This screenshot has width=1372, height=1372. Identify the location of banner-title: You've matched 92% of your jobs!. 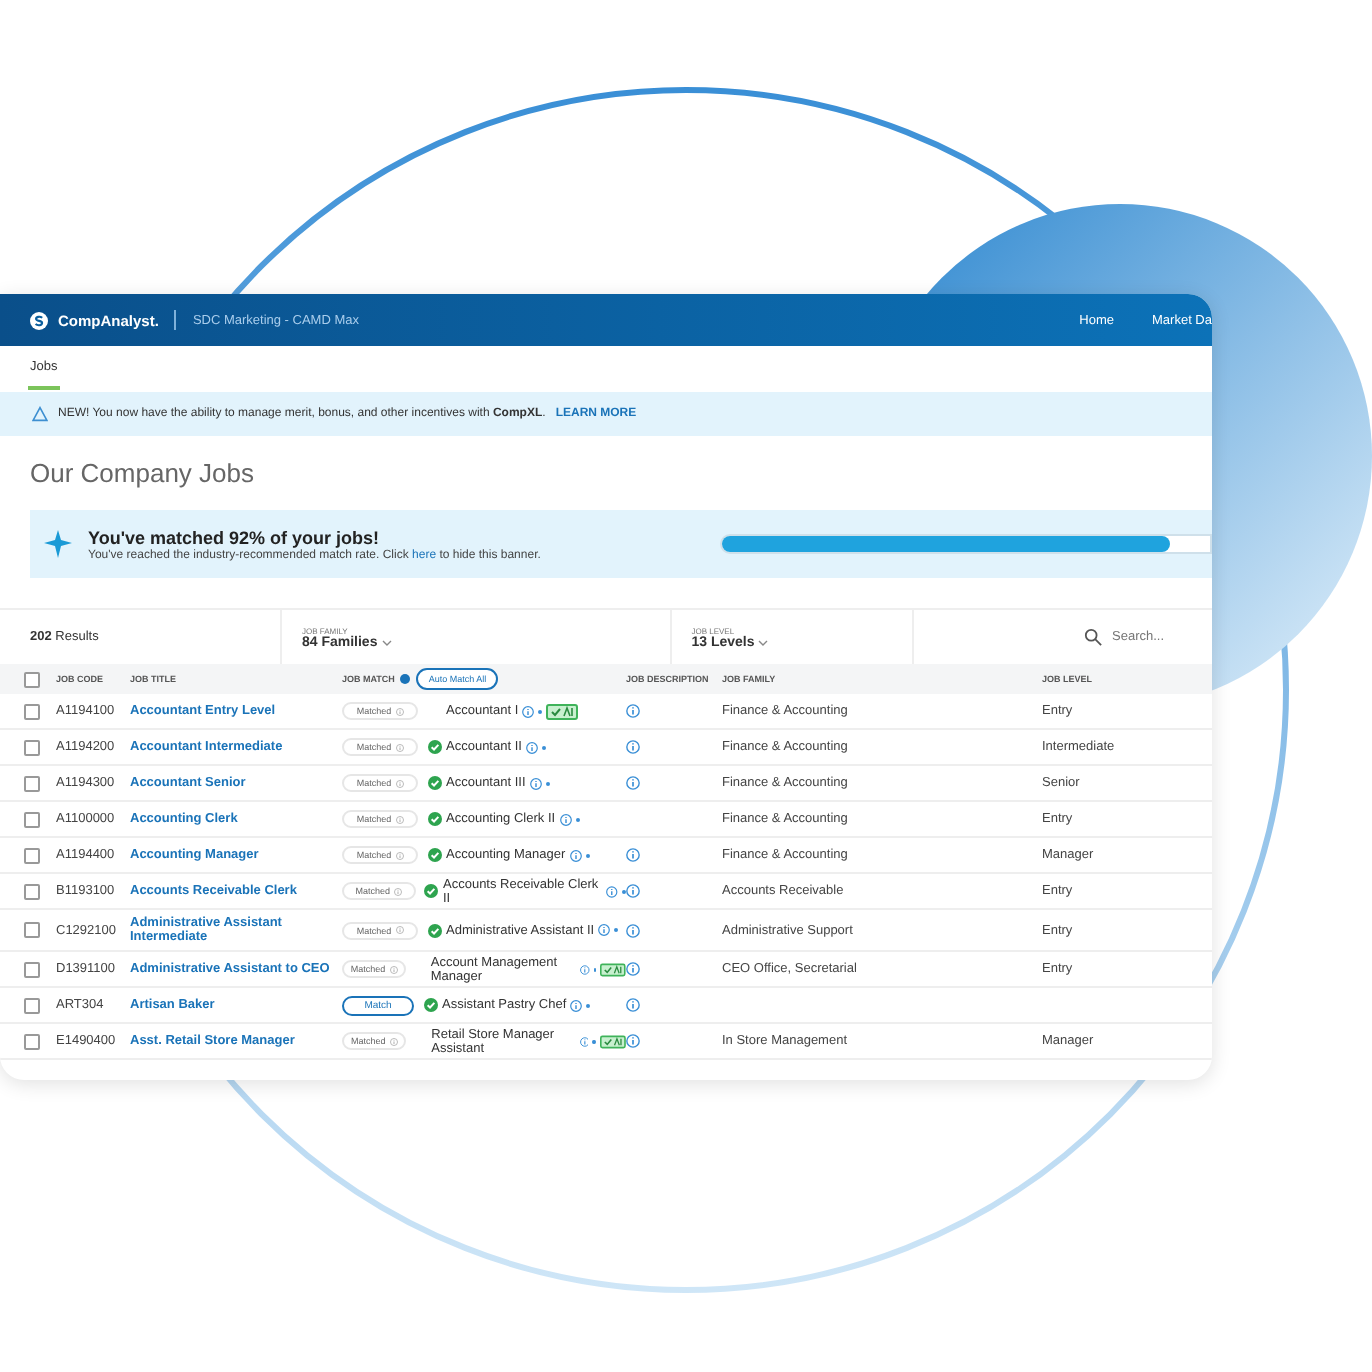
(235, 537).